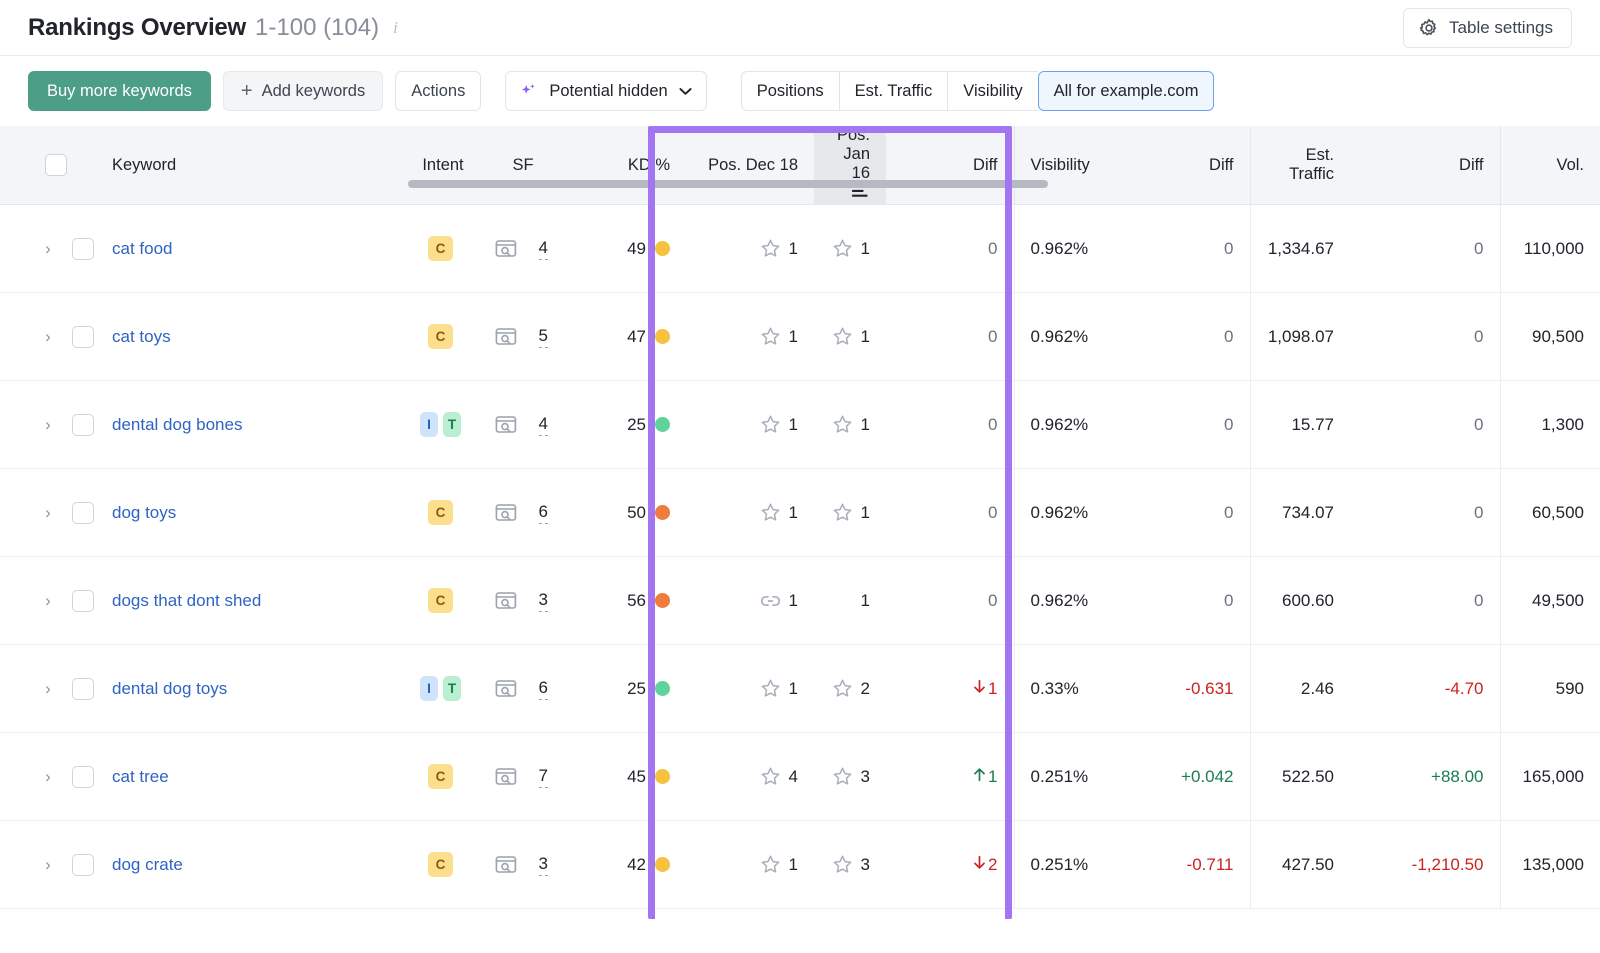 The image size is (1600, 953). I want to click on horizontal-scrollbar-thumb, so click(728, 184).